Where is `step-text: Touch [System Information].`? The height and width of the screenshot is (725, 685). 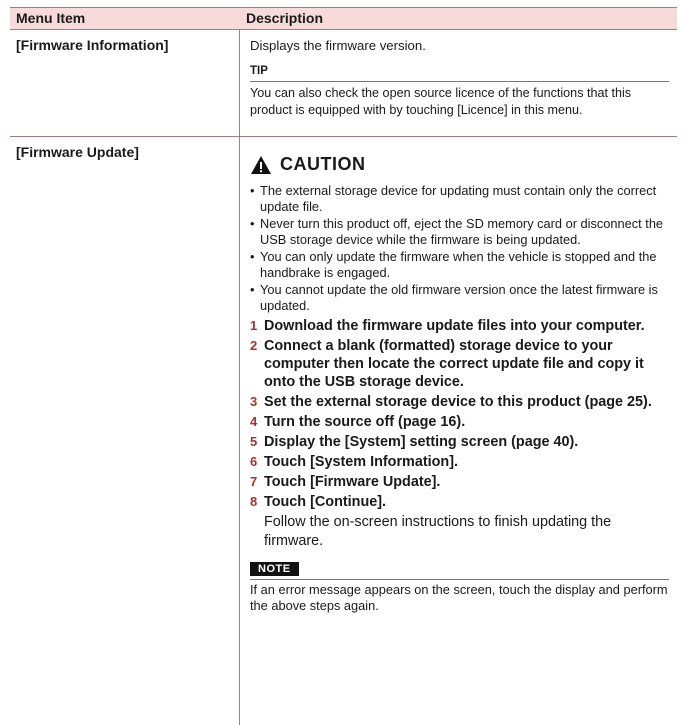
step-text: Touch [System Information]. is located at coordinates (361, 462).